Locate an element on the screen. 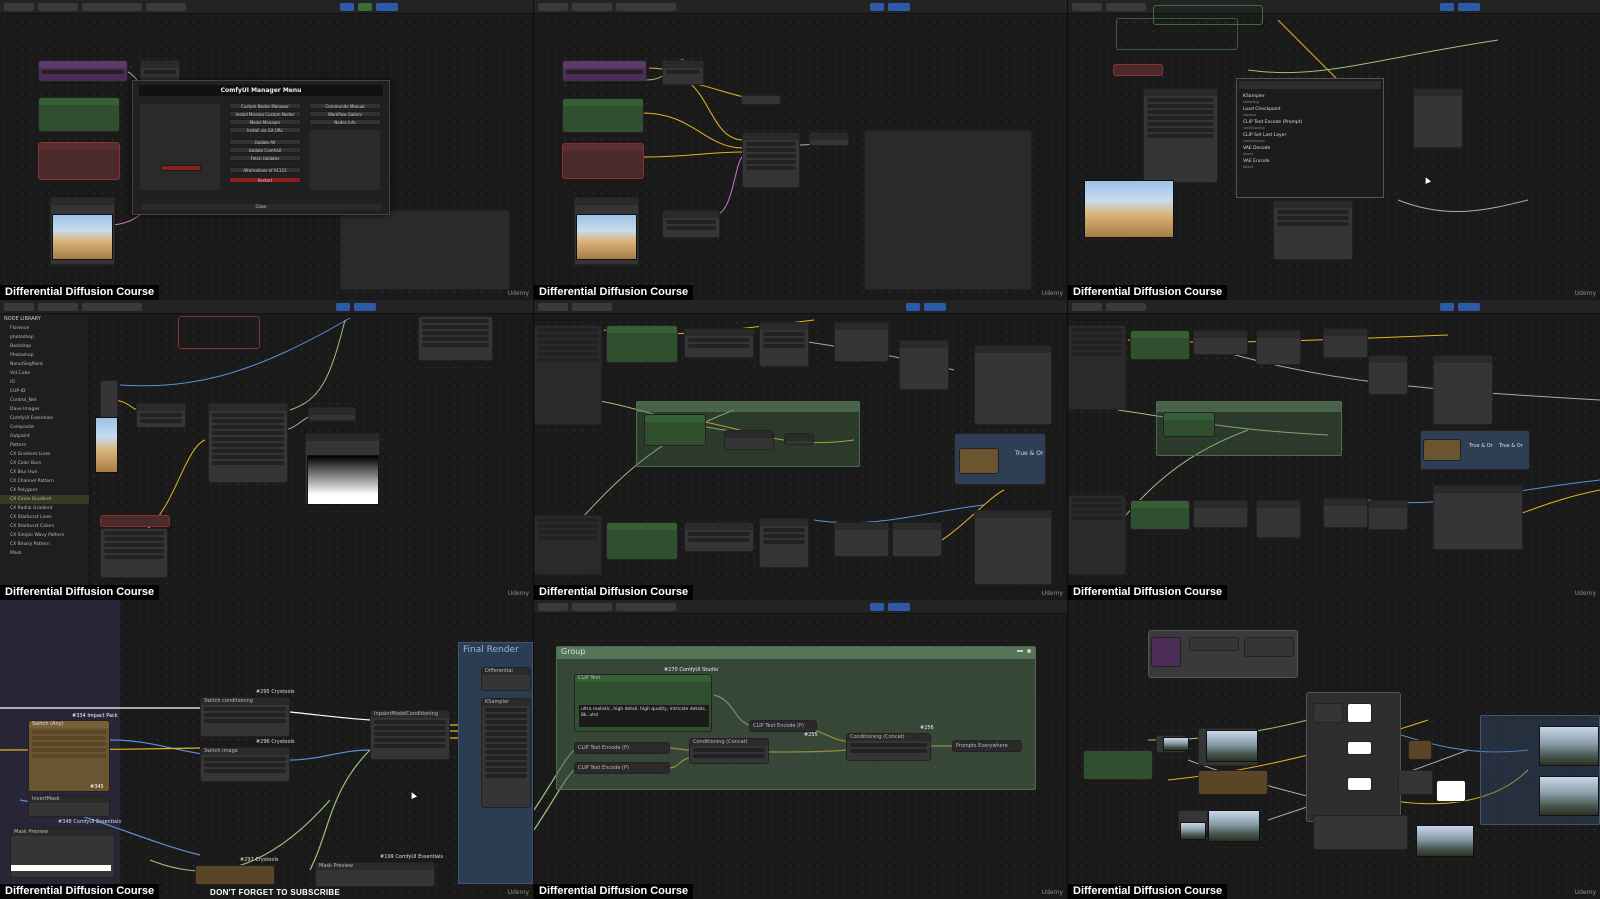 This screenshot has width=1600, height=899. vae-decode-node is located at coordinates (829, 139).